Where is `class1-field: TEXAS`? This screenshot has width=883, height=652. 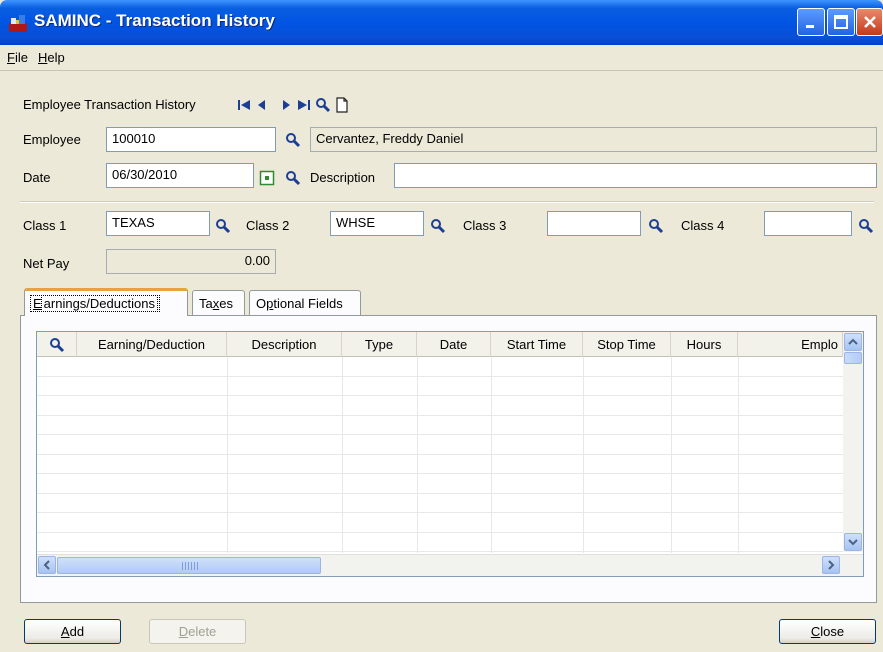 class1-field: TEXAS is located at coordinates (158, 223).